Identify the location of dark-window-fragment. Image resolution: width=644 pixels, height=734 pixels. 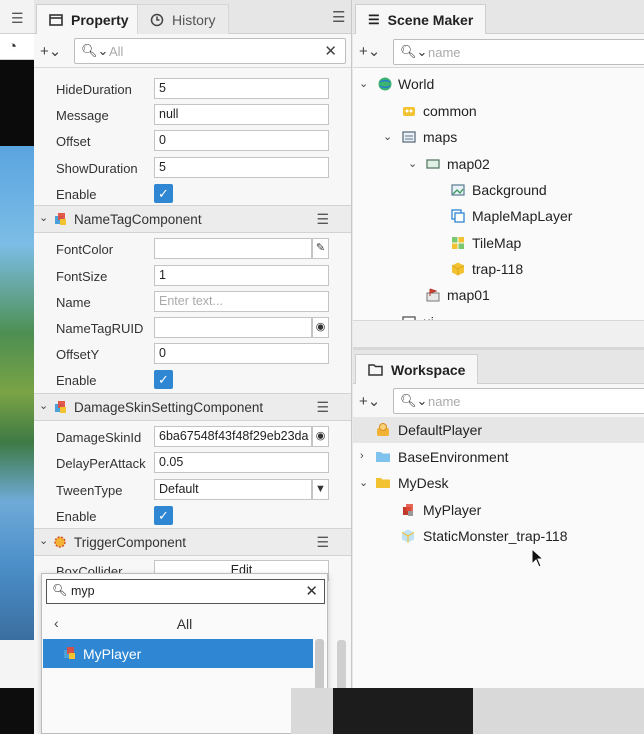
(403, 711).